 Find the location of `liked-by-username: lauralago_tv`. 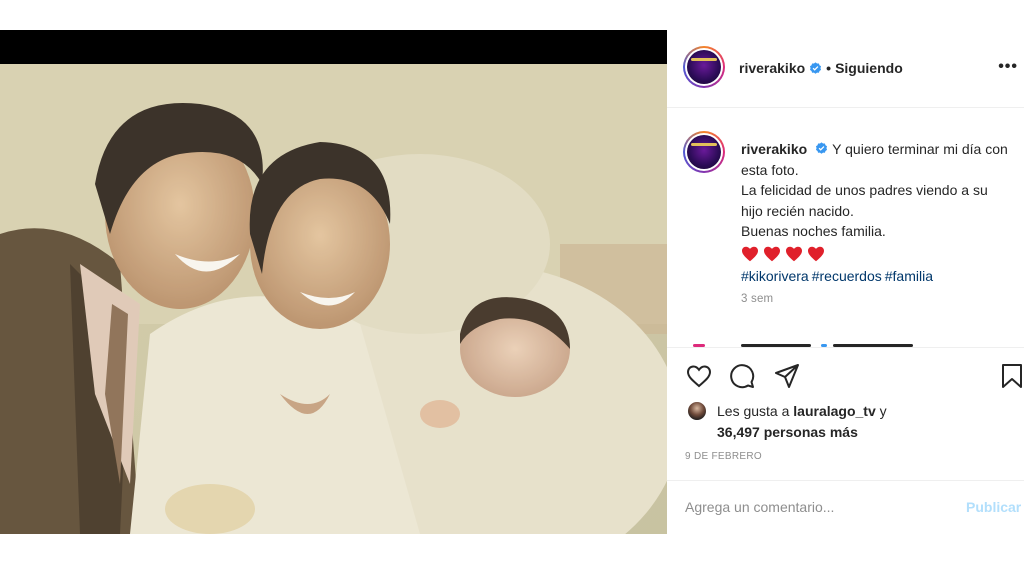

liked-by-username: lauralago_tv is located at coordinates (834, 411).